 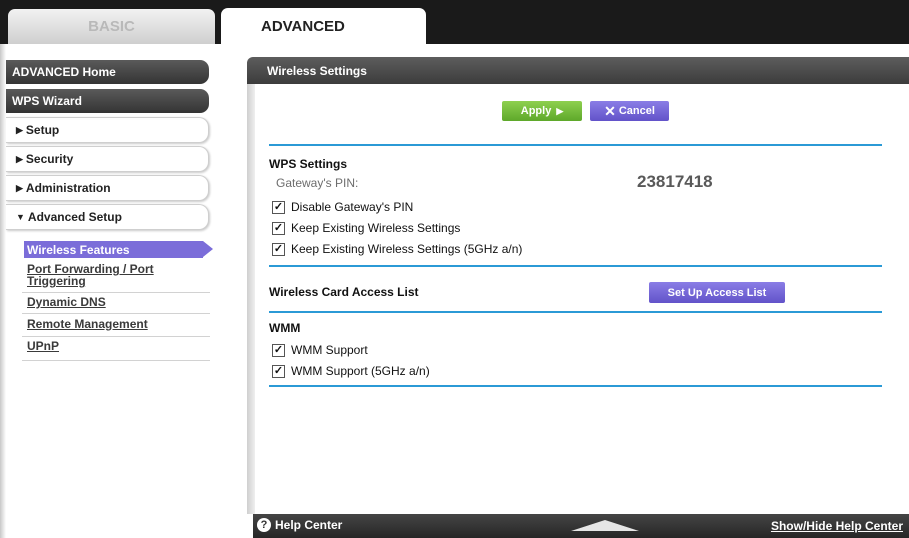 I want to click on show-hide-help-center-link: Show/Hide Help Center, so click(x=837, y=526).